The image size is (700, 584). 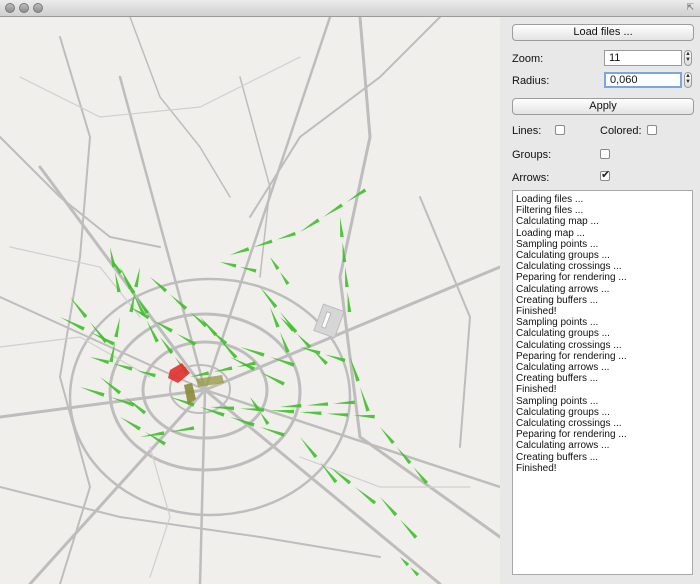 What do you see at coordinates (527, 131) in the screenshot?
I see `lines-label: Lines:` at bounding box center [527, 131].